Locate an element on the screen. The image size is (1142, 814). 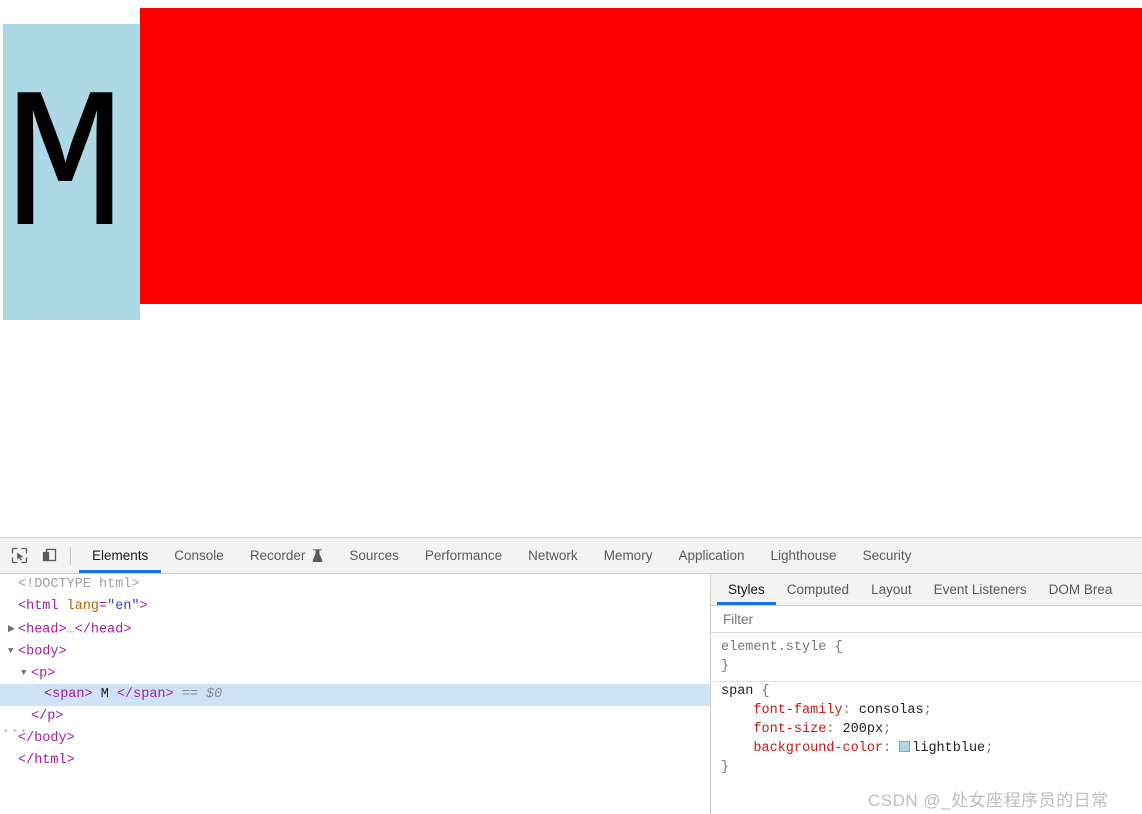
styles-tab-dom-brea: DOM Brea is located at coordinates (1081, 589).